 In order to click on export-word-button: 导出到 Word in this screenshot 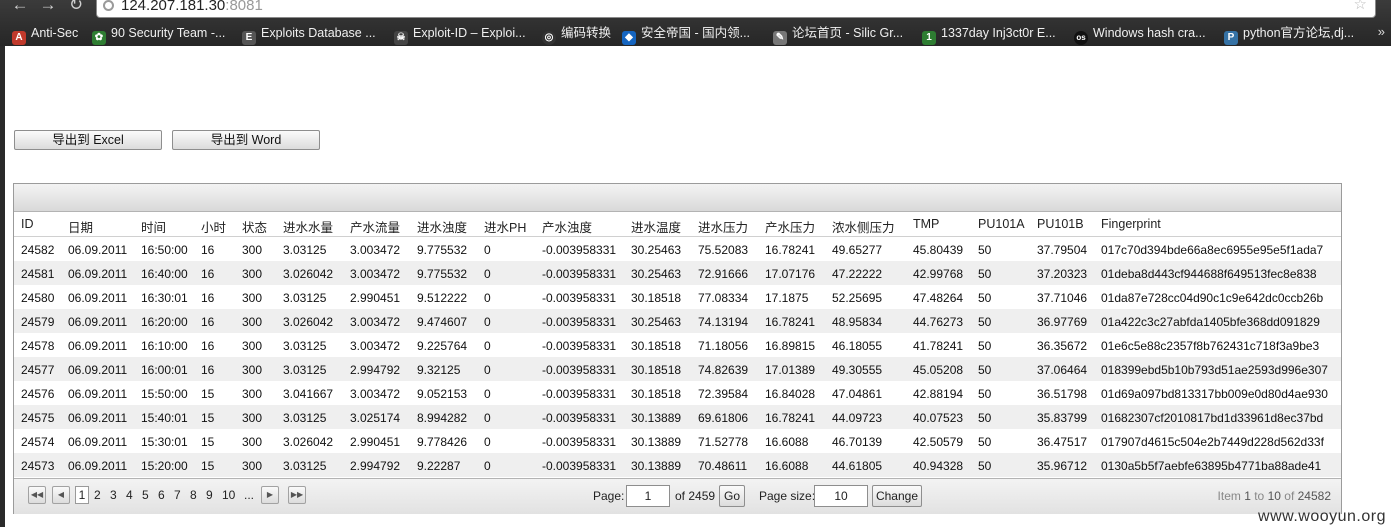, I will do `click(246, 140)`.